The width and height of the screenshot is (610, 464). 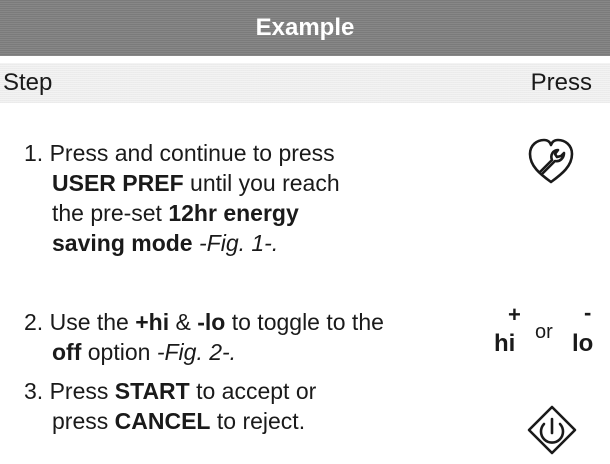 What do you see at coordinates (152, 322) in the screenshot?
I see `plus-hi-label: +hi` at bounding box center [152, 322].